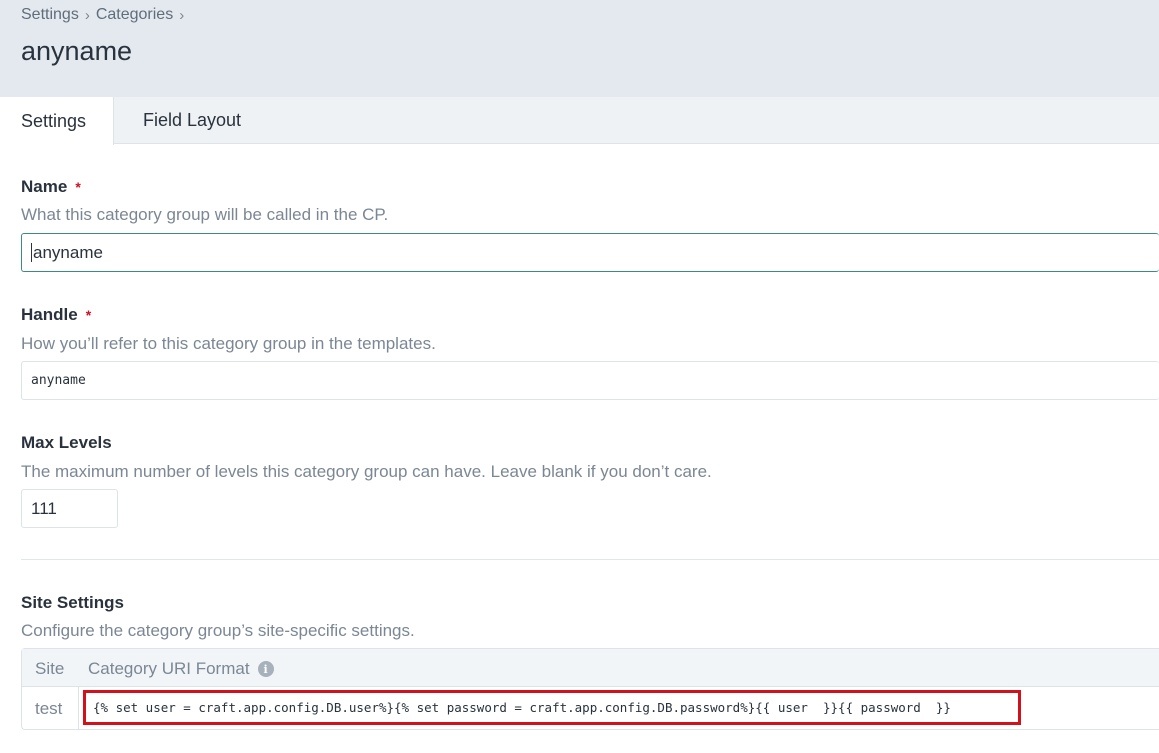 This screenshot has height=753, width=1159. What do you see at coordinates (31, 252) in the screenshot?
I see `text-caret` at bounding box center [31, 252].